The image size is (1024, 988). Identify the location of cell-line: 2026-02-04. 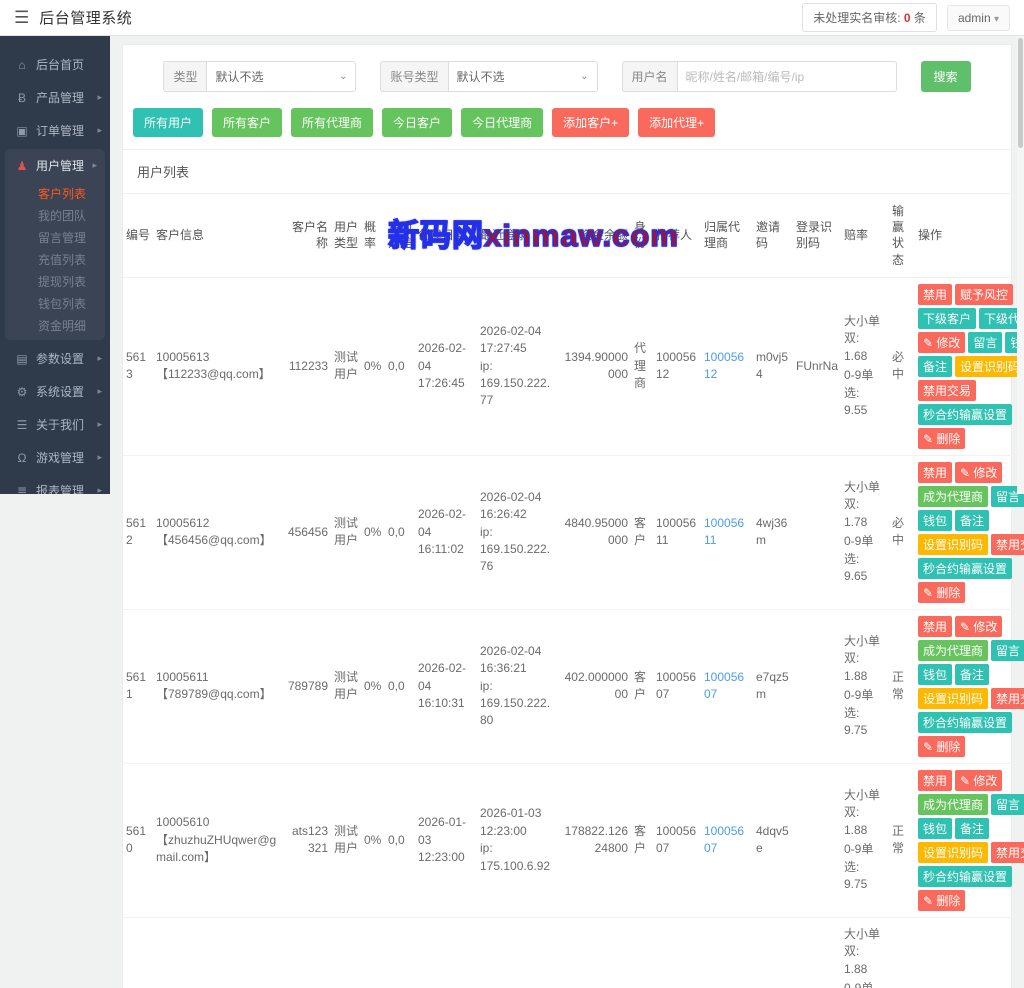
(517, 331).